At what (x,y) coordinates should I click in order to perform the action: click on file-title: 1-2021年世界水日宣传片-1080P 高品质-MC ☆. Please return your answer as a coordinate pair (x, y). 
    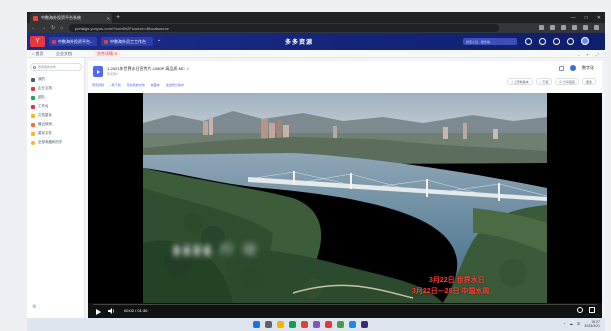
    Looking at the image, I should click on (148, 68).